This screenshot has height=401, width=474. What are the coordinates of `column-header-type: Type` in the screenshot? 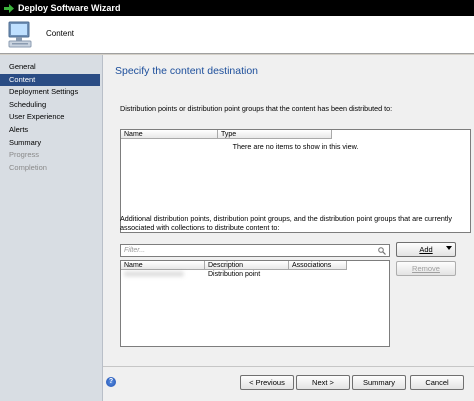 It's located at (275, 134).